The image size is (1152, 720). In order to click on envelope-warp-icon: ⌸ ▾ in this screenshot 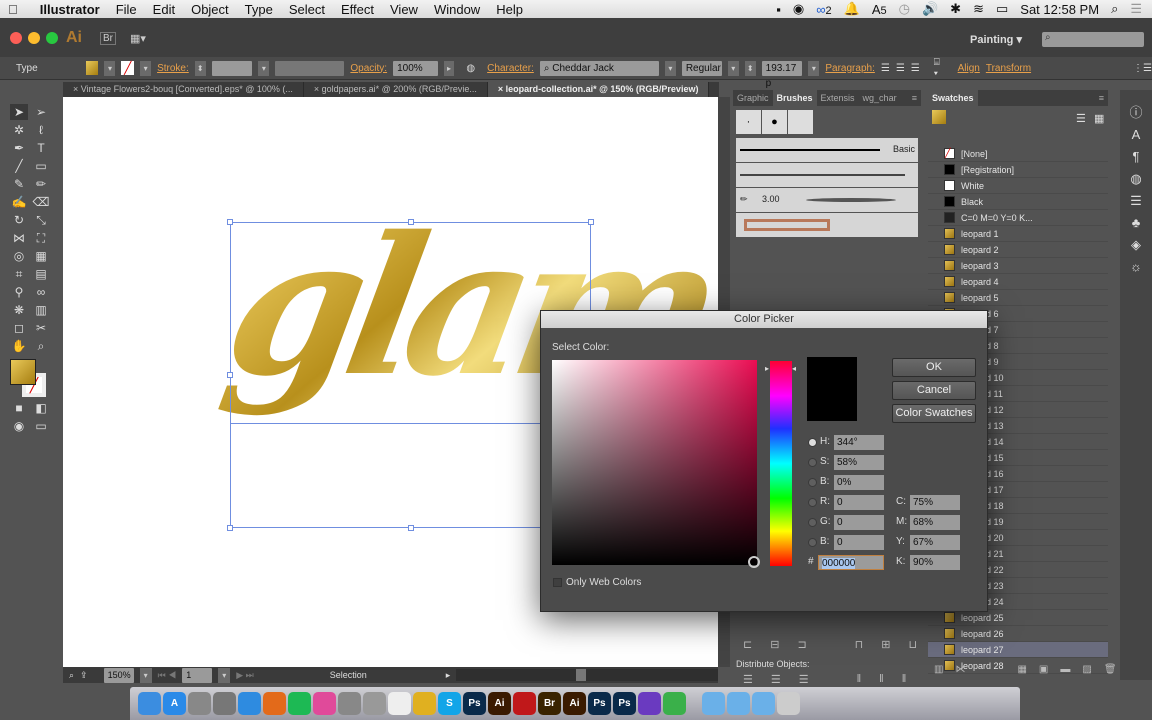, I will do `click(940, 68)`.